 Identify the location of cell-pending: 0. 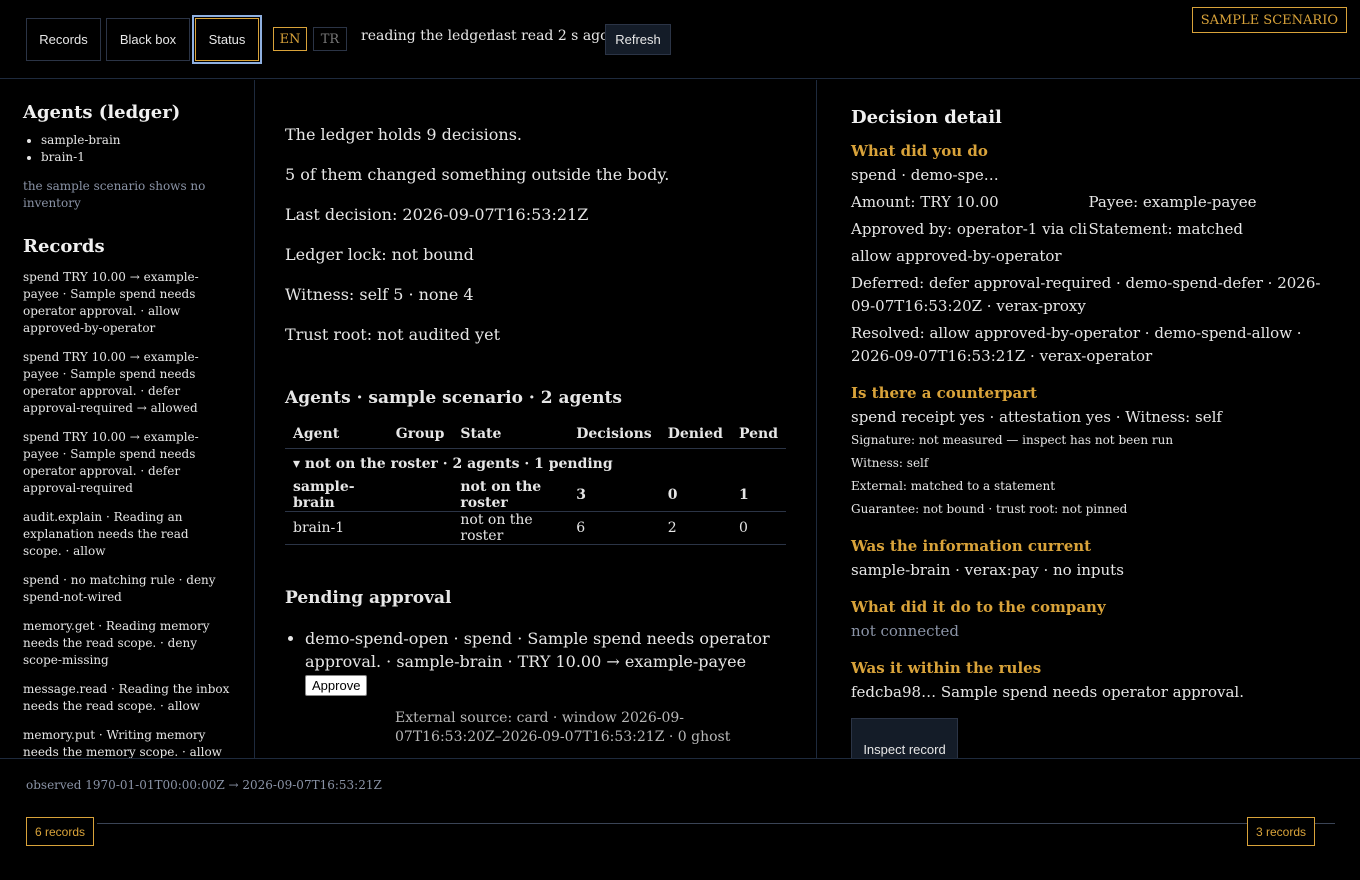
(758, 528).